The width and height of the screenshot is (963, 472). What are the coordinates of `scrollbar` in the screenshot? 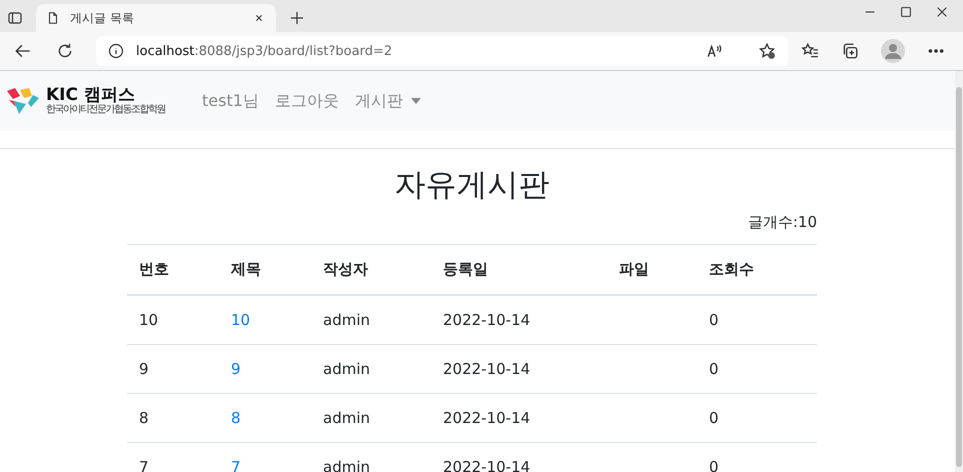 It's located at (959, 271).